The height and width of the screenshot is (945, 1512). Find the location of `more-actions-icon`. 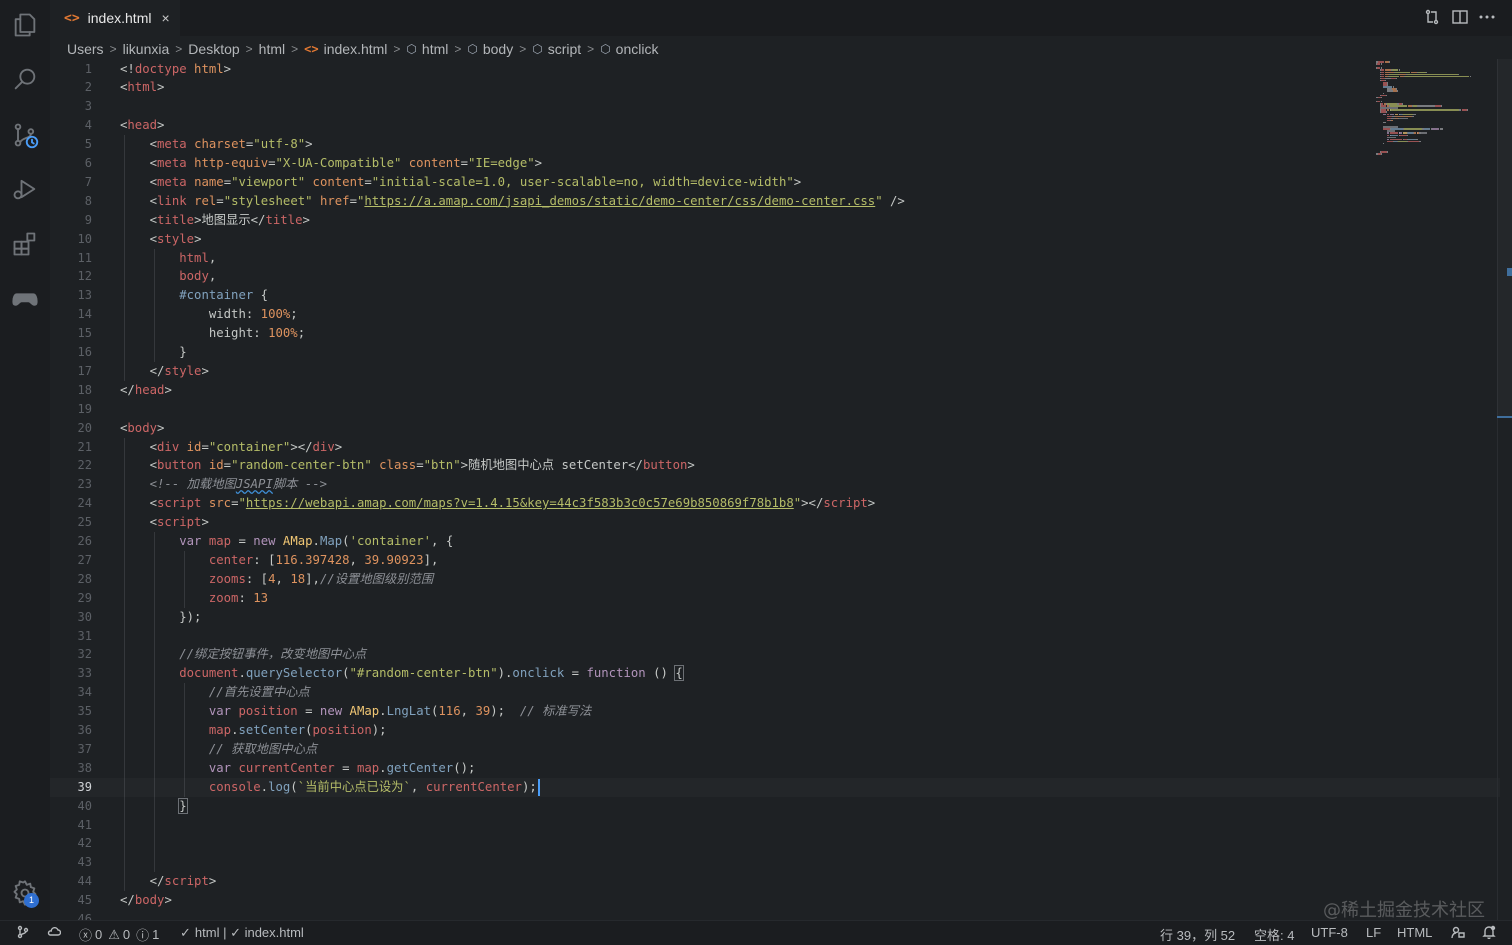

more-actions-icon is located at coordinates (1488, 18).